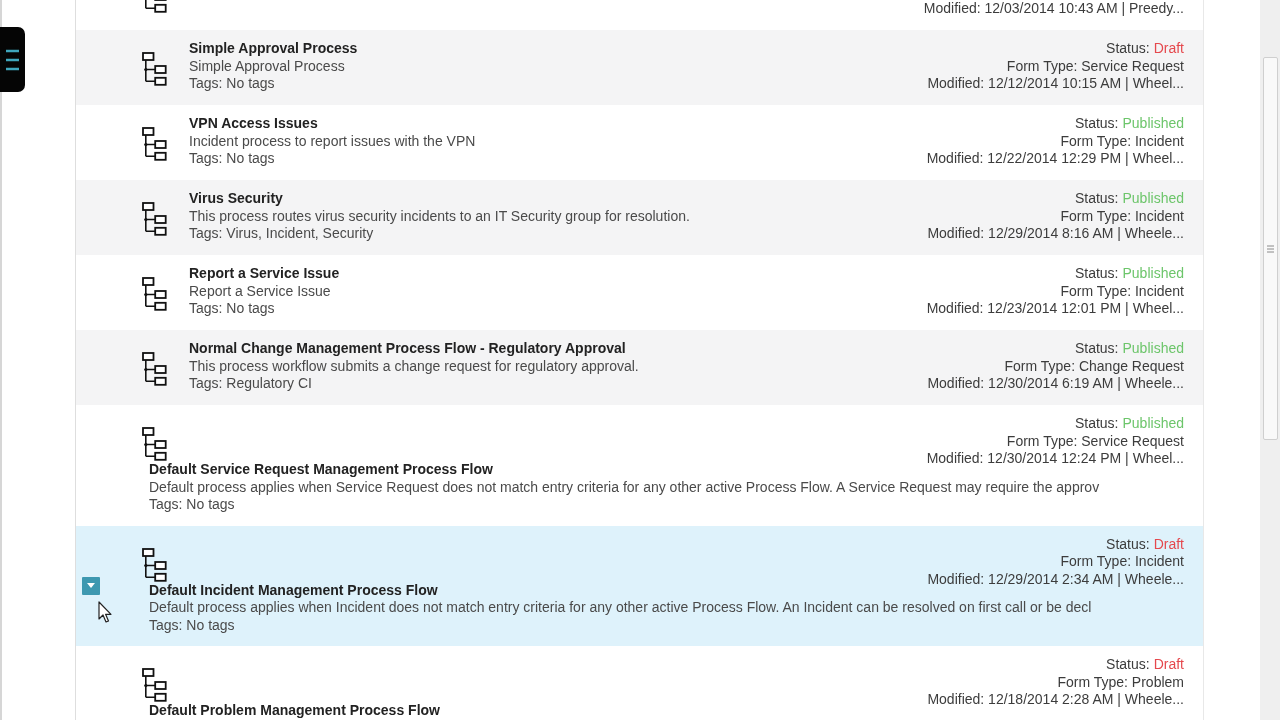 The height and width of the screenshot is (720, 1280). What do you see at coordinates (260, 291) in the screenshot?
I see `process-description: Report a Service Issue` at bounding box center [260, 291].